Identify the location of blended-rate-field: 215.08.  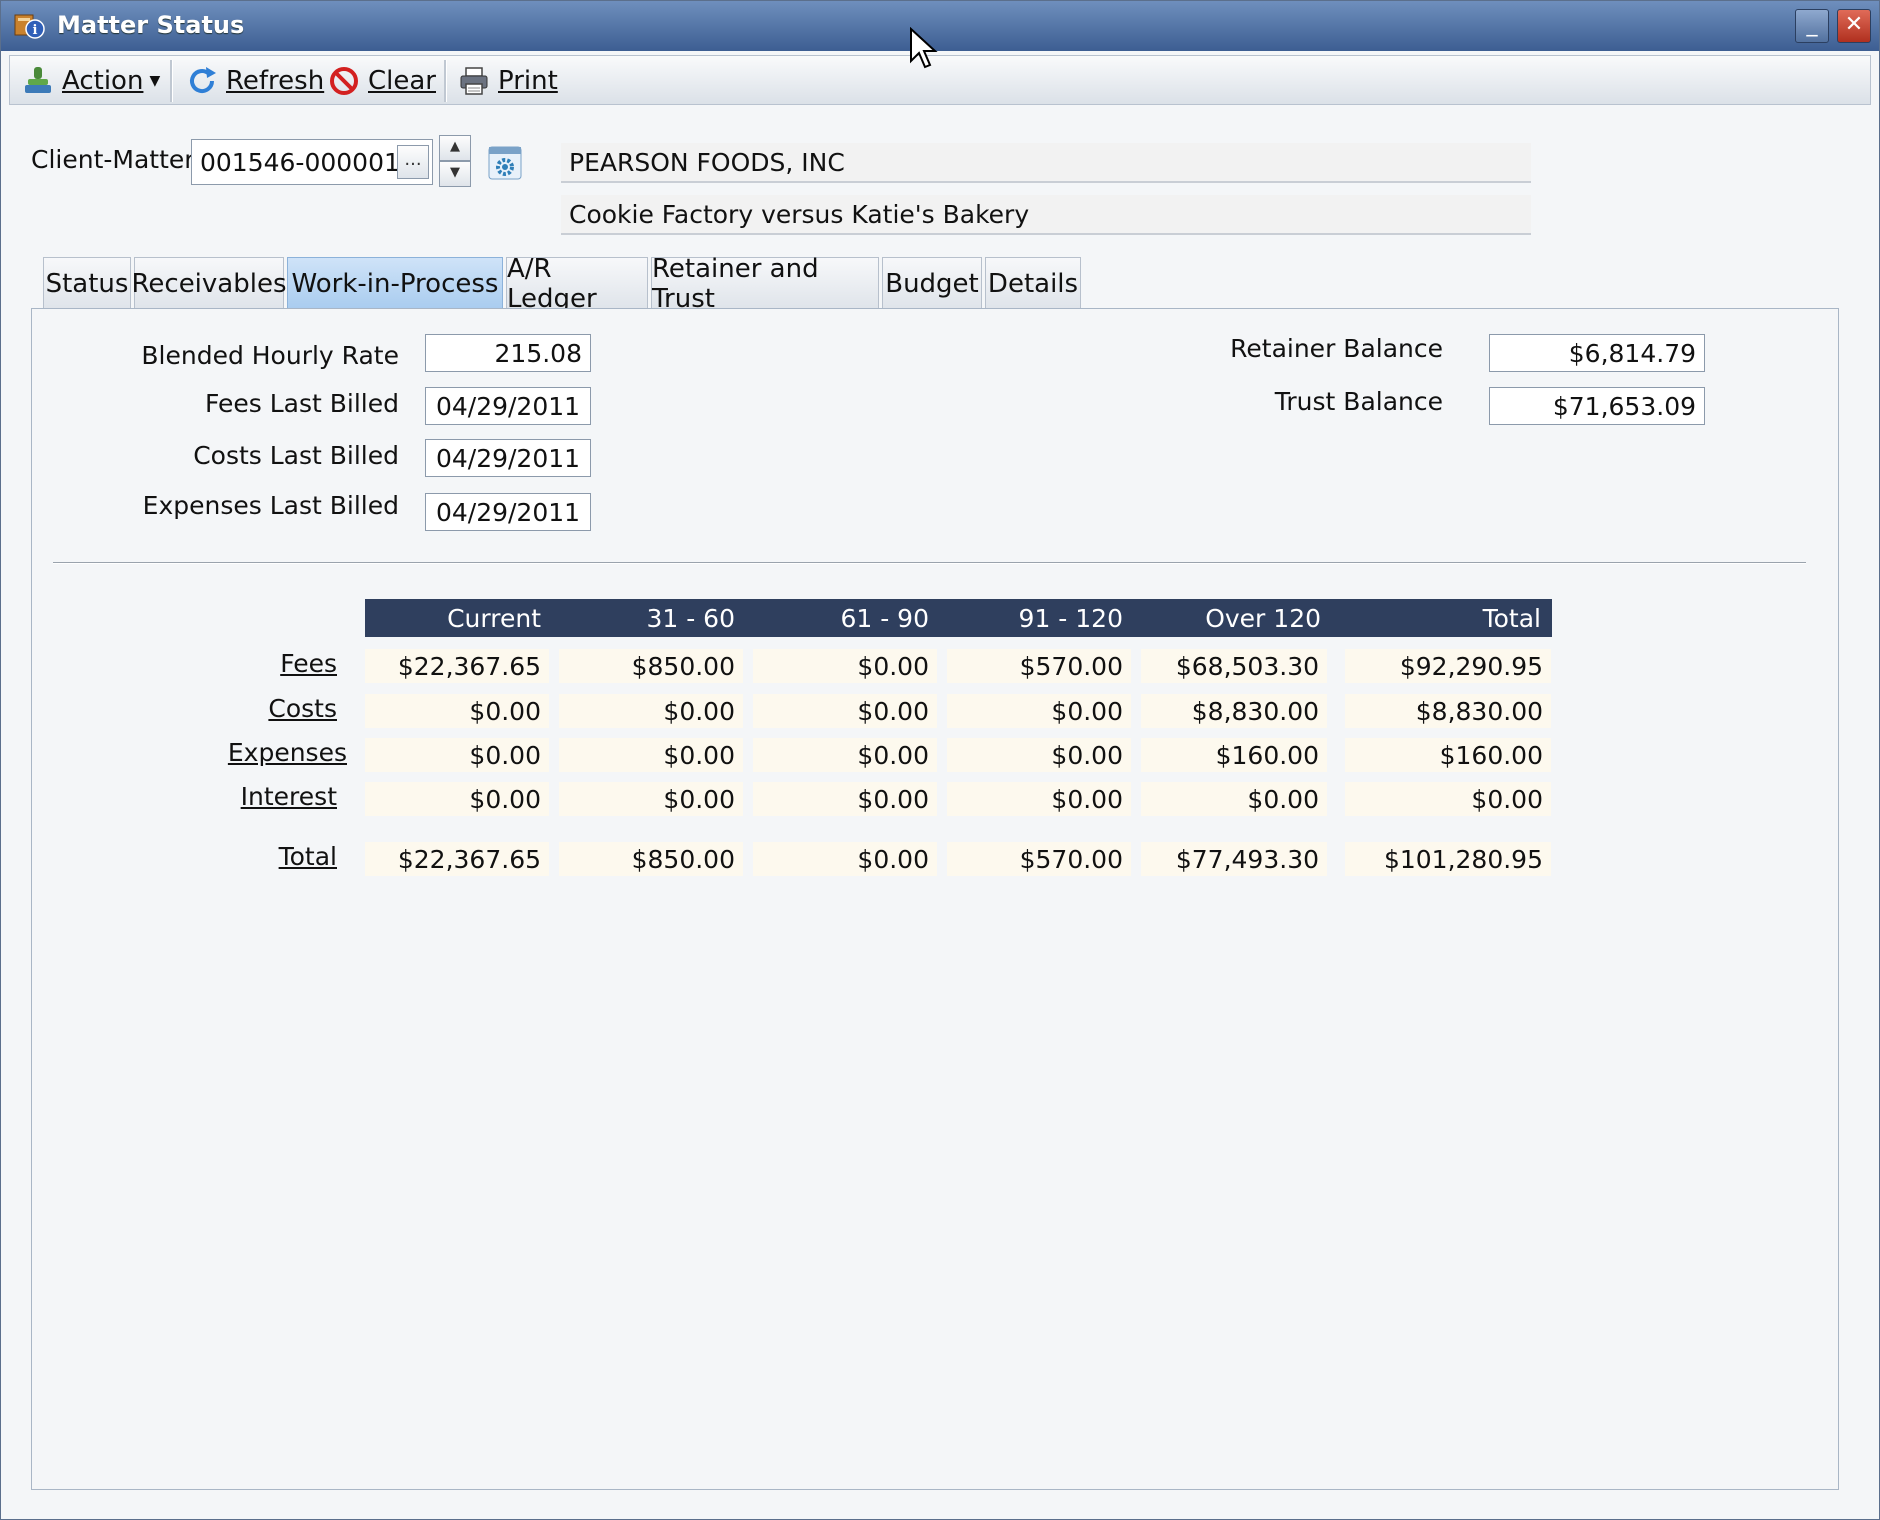
(508, 353).